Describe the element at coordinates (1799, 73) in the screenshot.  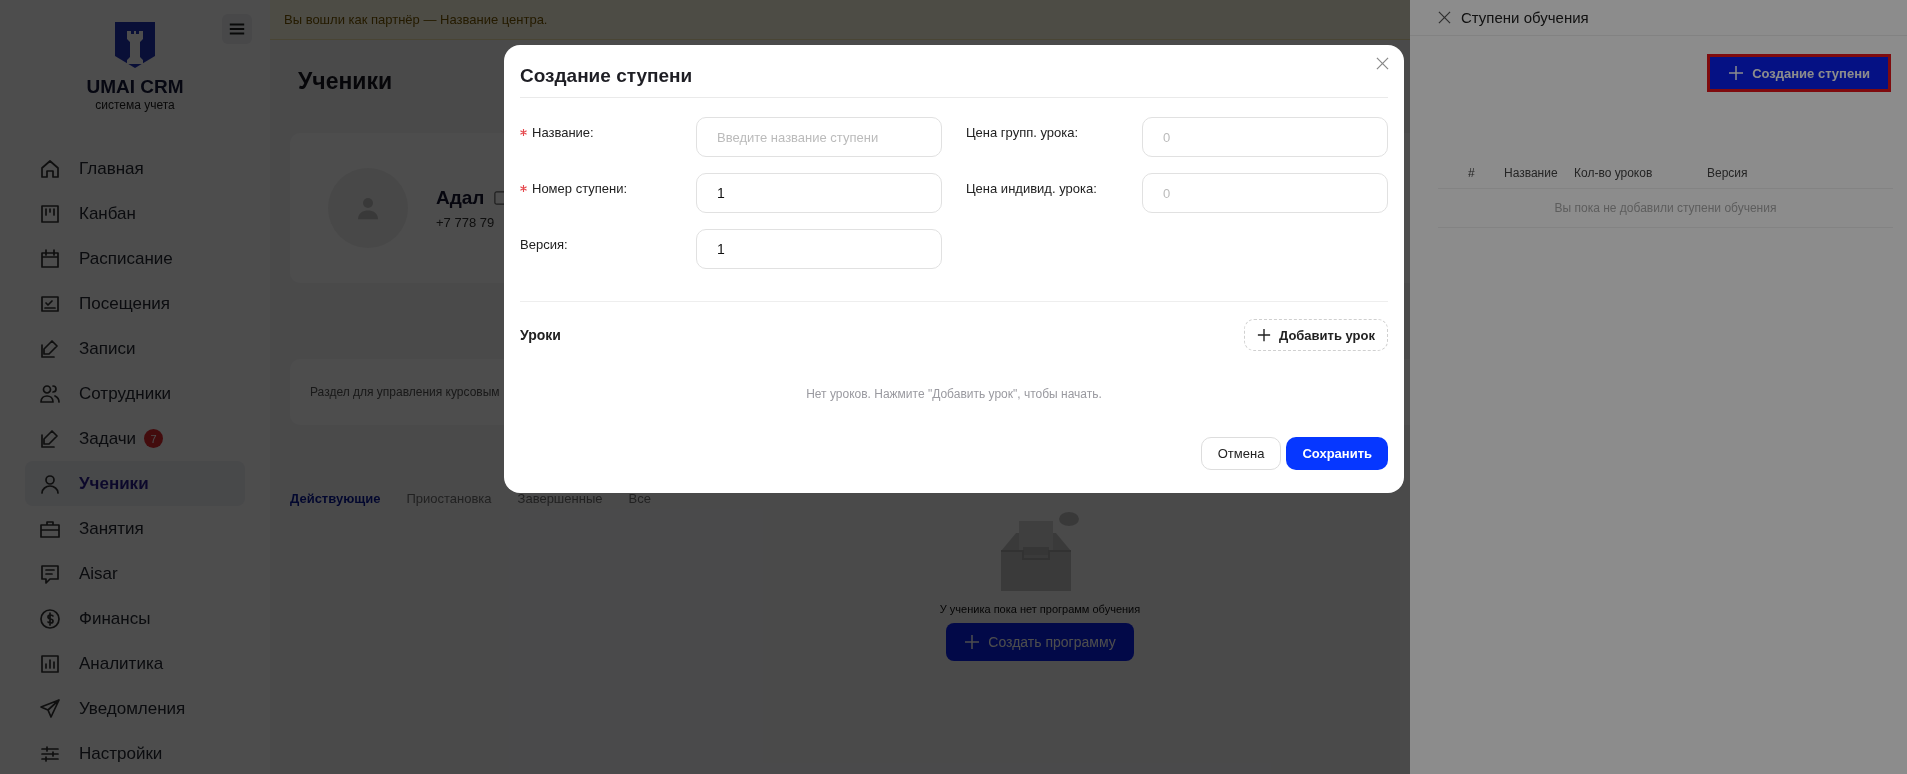
I see `create-level-button: Создание ступени` at that location.